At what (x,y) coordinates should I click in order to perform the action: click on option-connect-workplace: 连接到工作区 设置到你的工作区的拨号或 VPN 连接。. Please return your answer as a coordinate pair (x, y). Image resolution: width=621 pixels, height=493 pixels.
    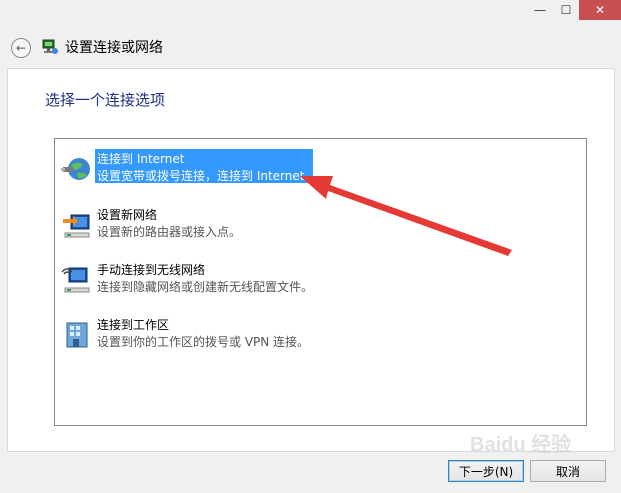
    Looking at the image, I should click on (320, 339).